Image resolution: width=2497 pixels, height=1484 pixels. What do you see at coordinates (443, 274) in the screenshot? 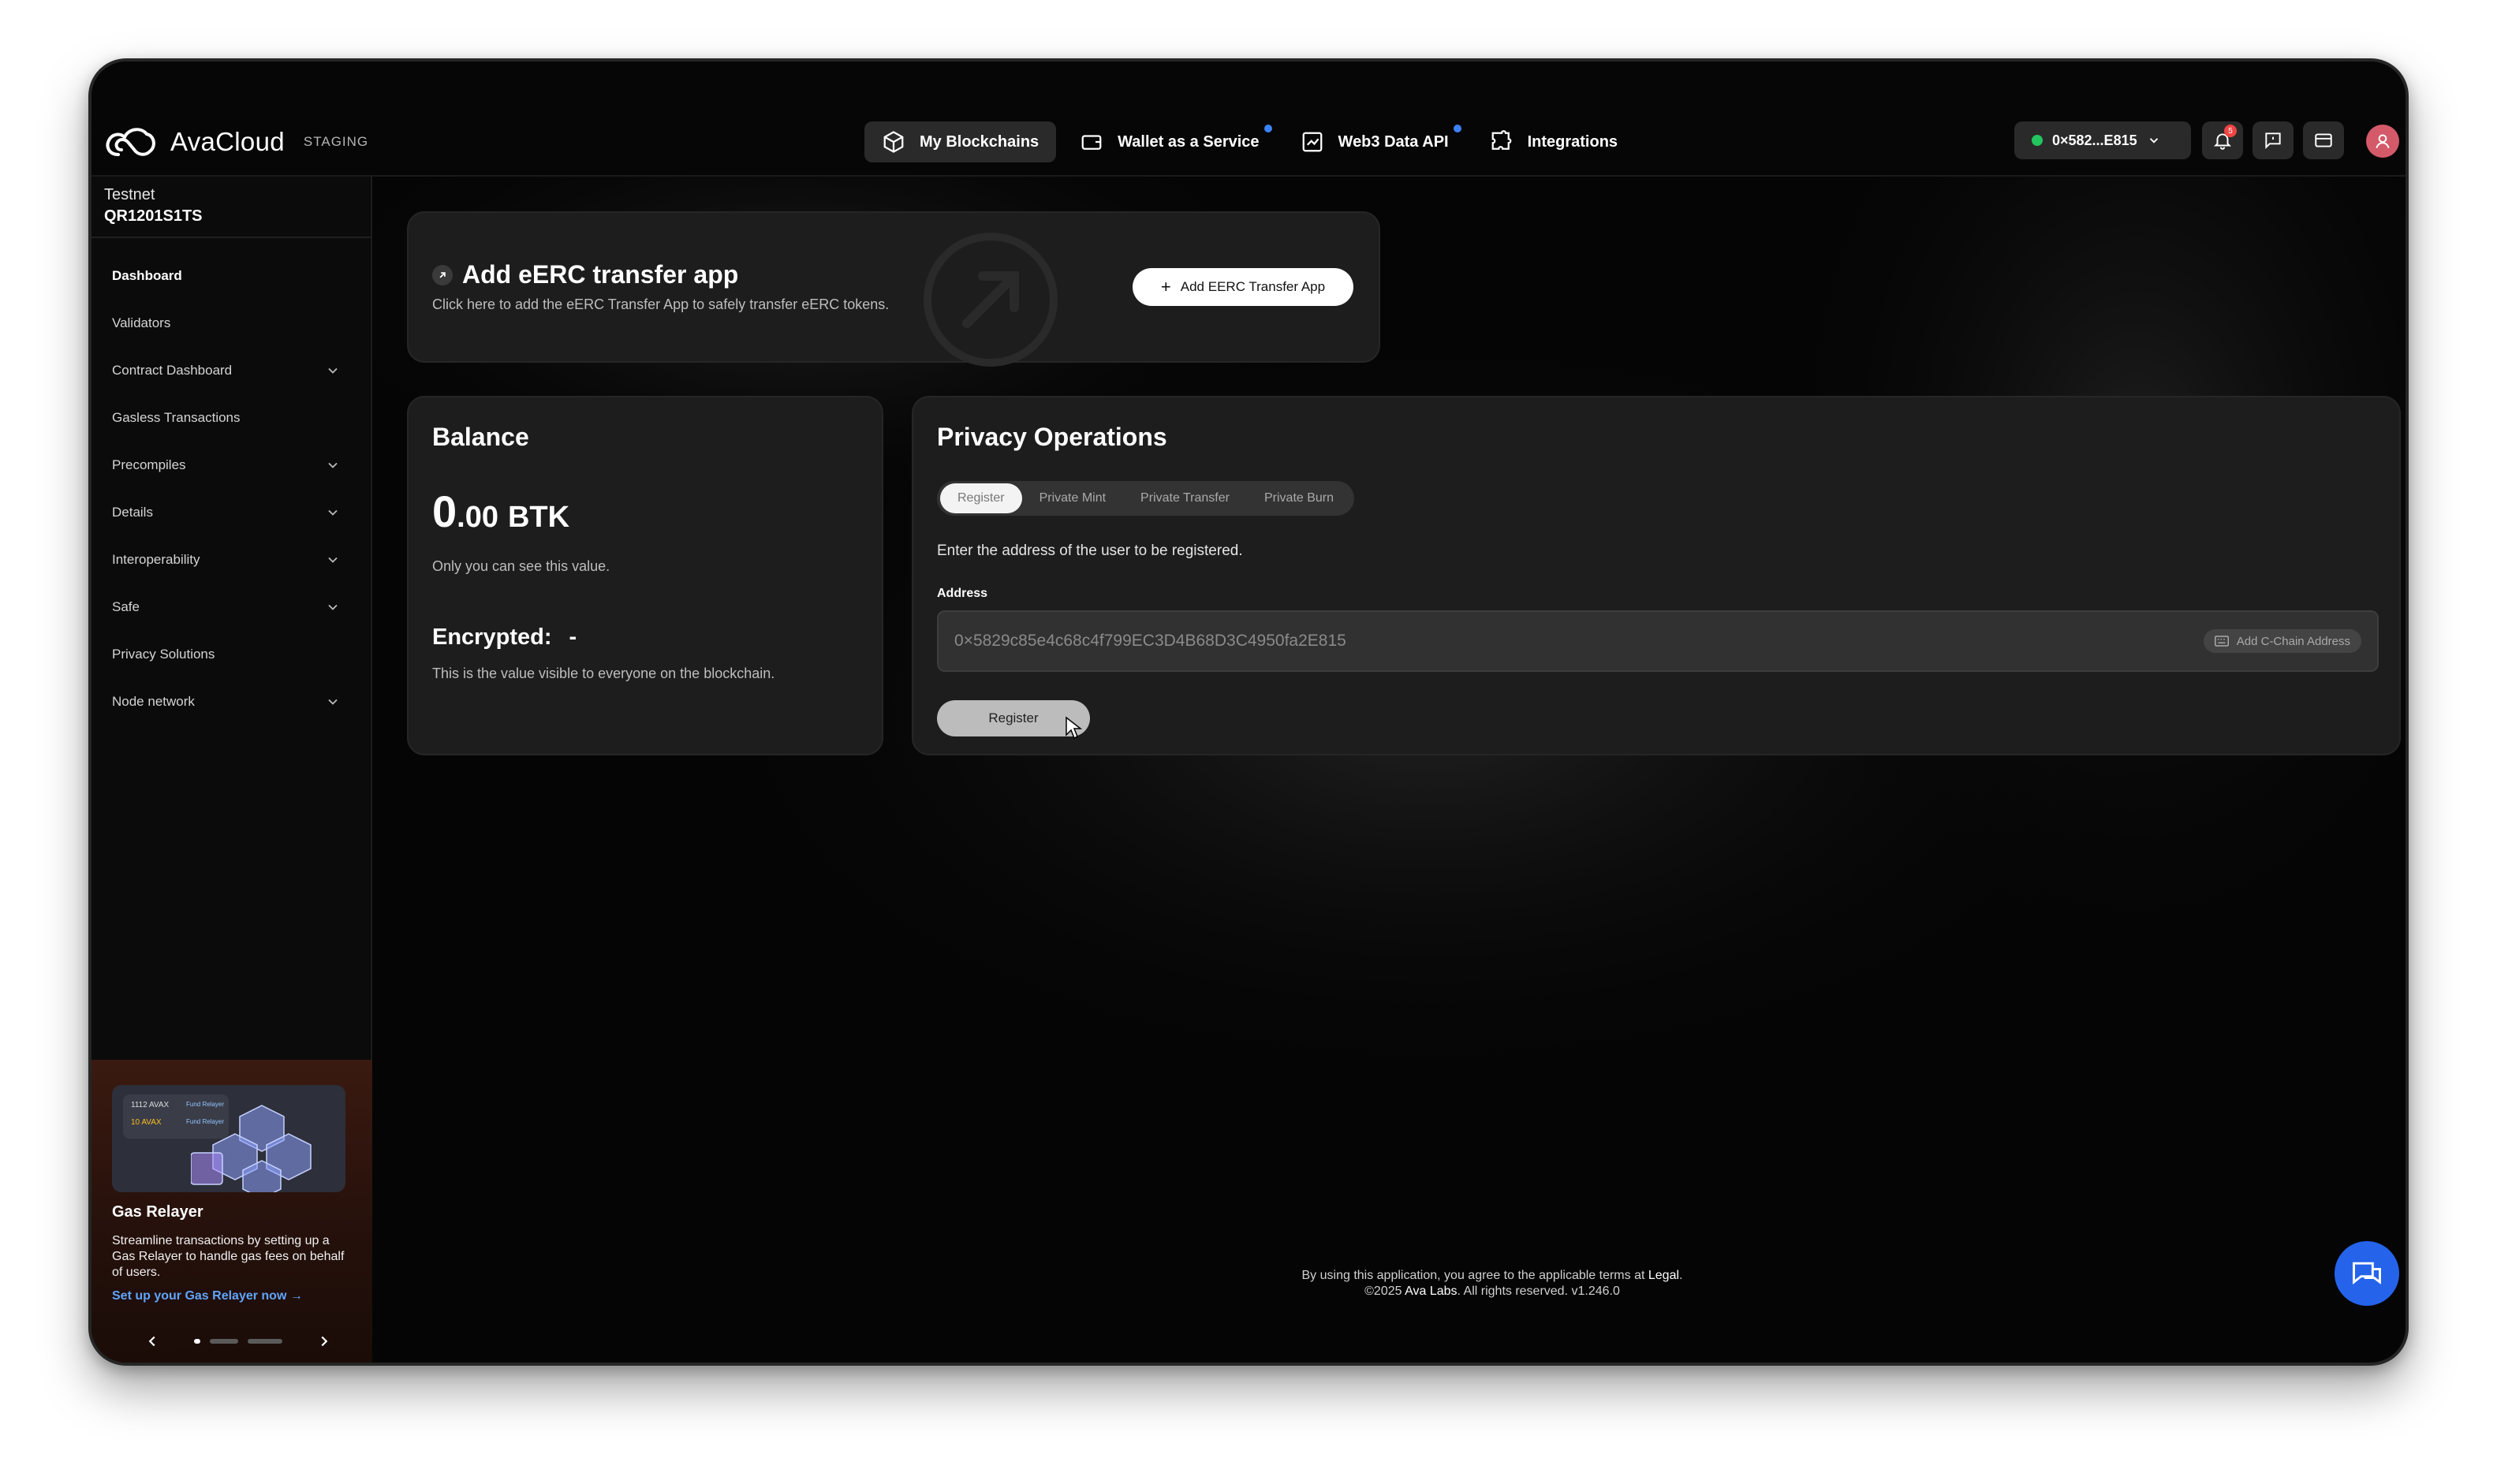
I see `external-link-icon` at bounding box center [443, 274].